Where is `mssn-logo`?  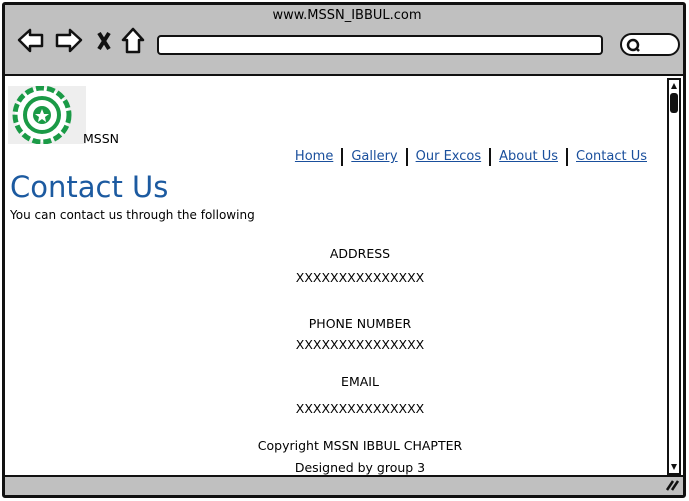 mssn-logo is located at coordinates (47, 115).